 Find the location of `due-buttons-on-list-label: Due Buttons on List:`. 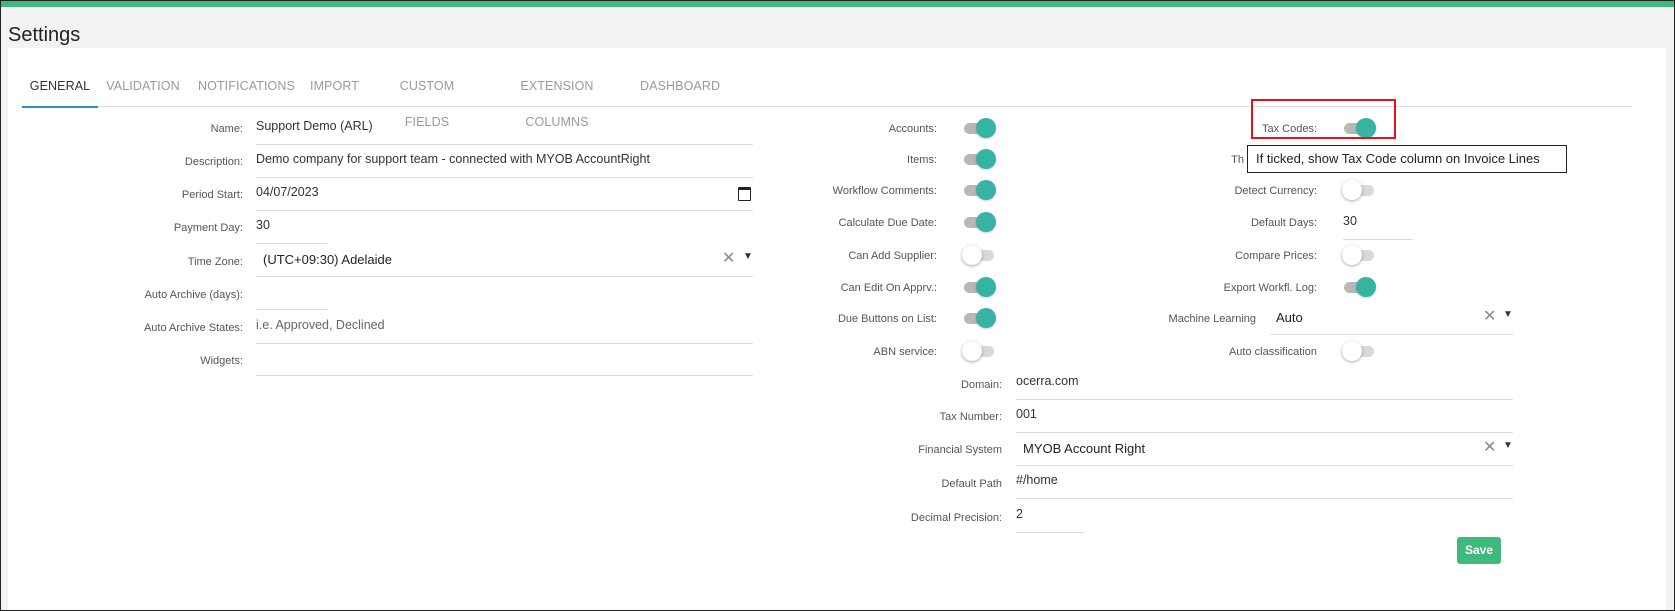

due-buttons-on-list-label: Due Buttons on List: is located at coordinates (887, 319).